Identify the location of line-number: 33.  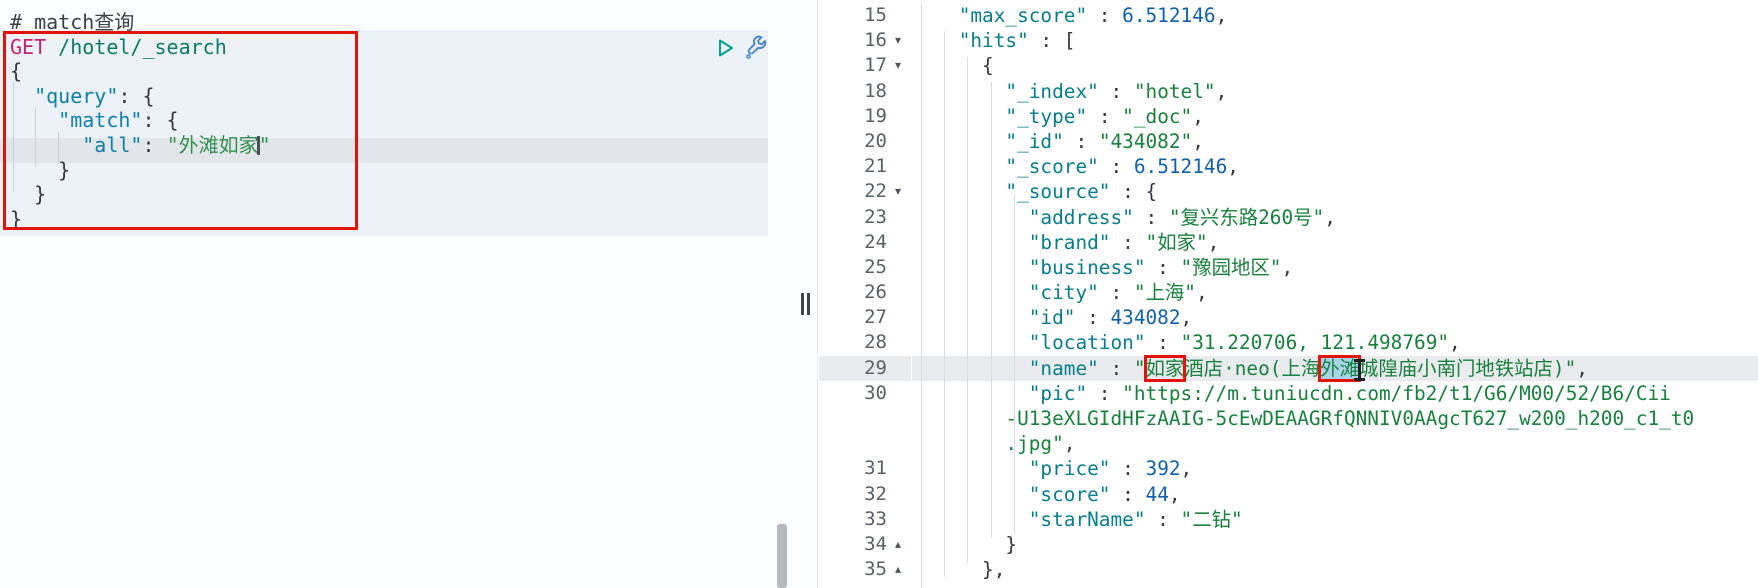
(875, 518).